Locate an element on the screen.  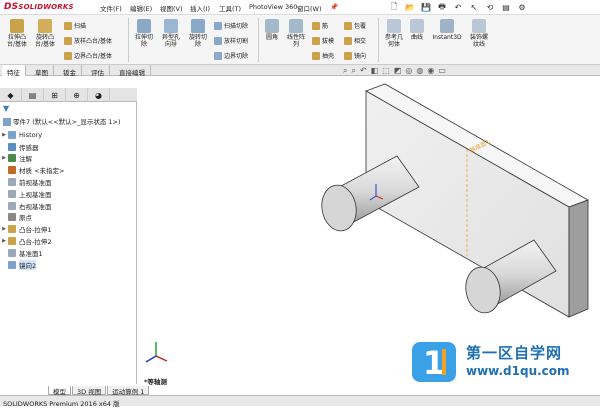
plate-side-face is located at coordinates (578, 258).